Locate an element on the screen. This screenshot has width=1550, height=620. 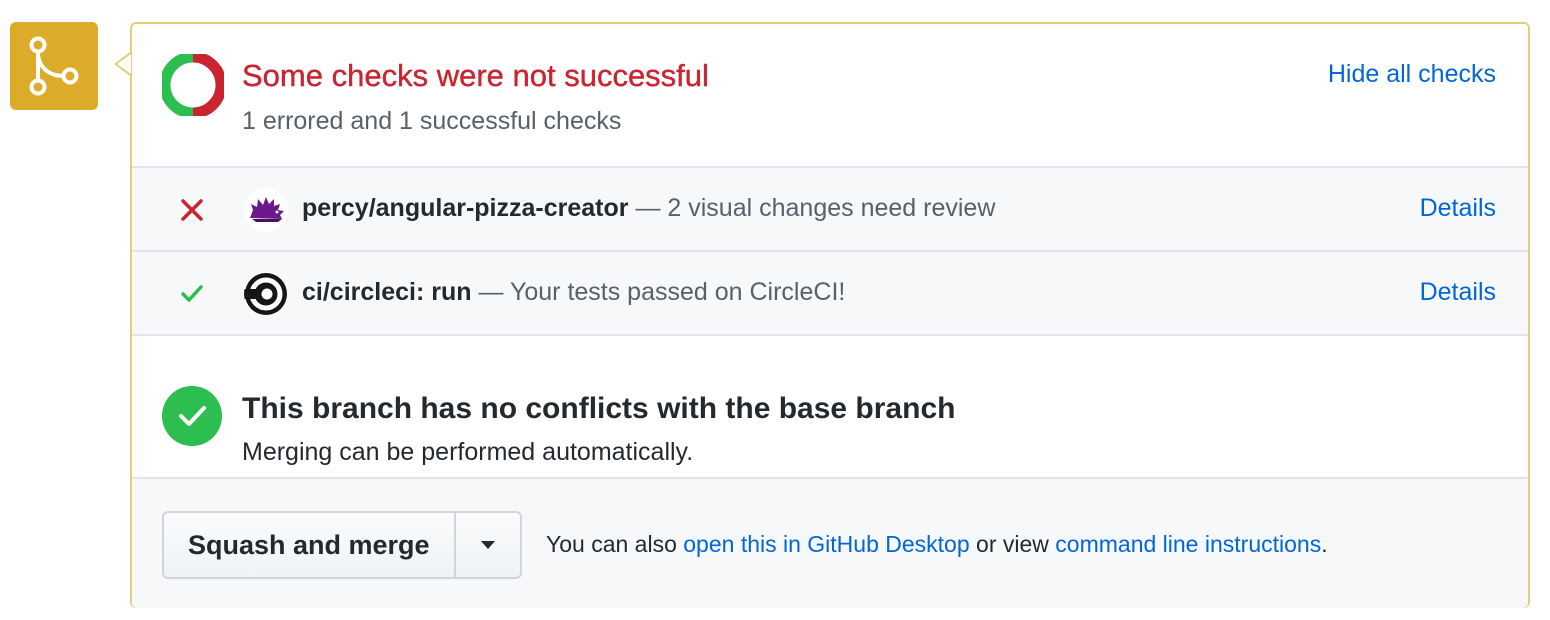
merge-button-group: Squash and merge is located at coordinates (342, 545).